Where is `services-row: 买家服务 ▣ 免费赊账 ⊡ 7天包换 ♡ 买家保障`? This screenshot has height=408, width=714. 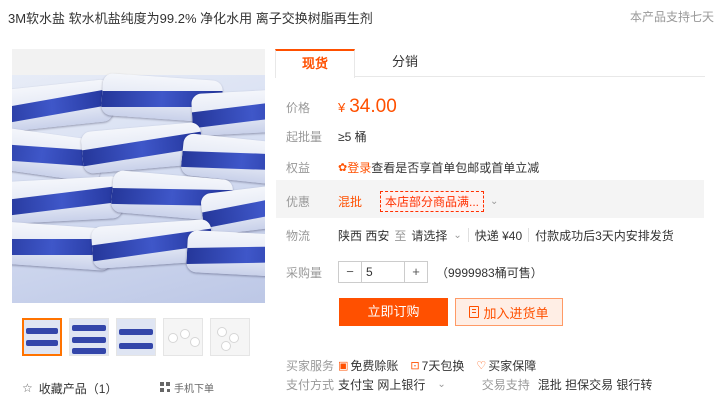
services-row: 买家服务 ▣ 免费赊账 ⊡ 7天包换 ♡ 买家保障 is located at coordinates (496, 365).